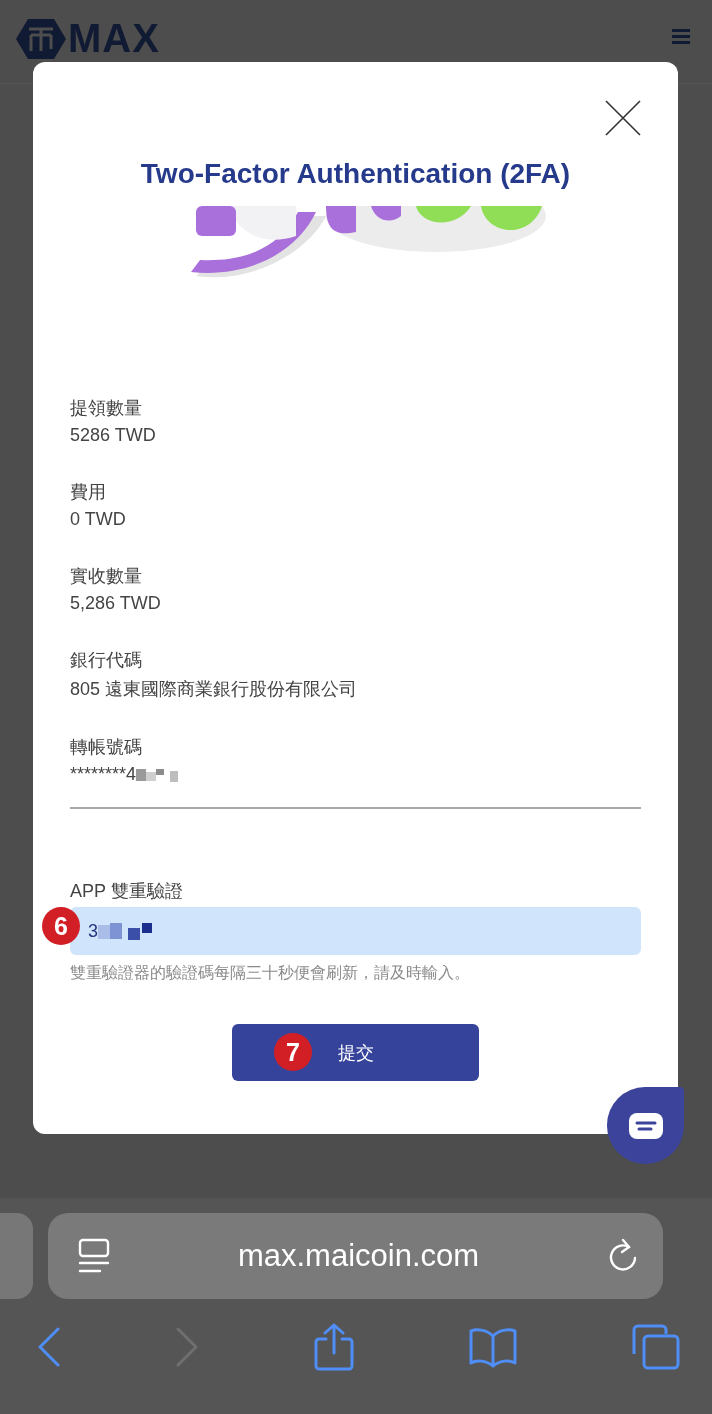 The height and width of the screenshot is (1414, 712). I want to click on step-marker: 6, so click(61, 926).